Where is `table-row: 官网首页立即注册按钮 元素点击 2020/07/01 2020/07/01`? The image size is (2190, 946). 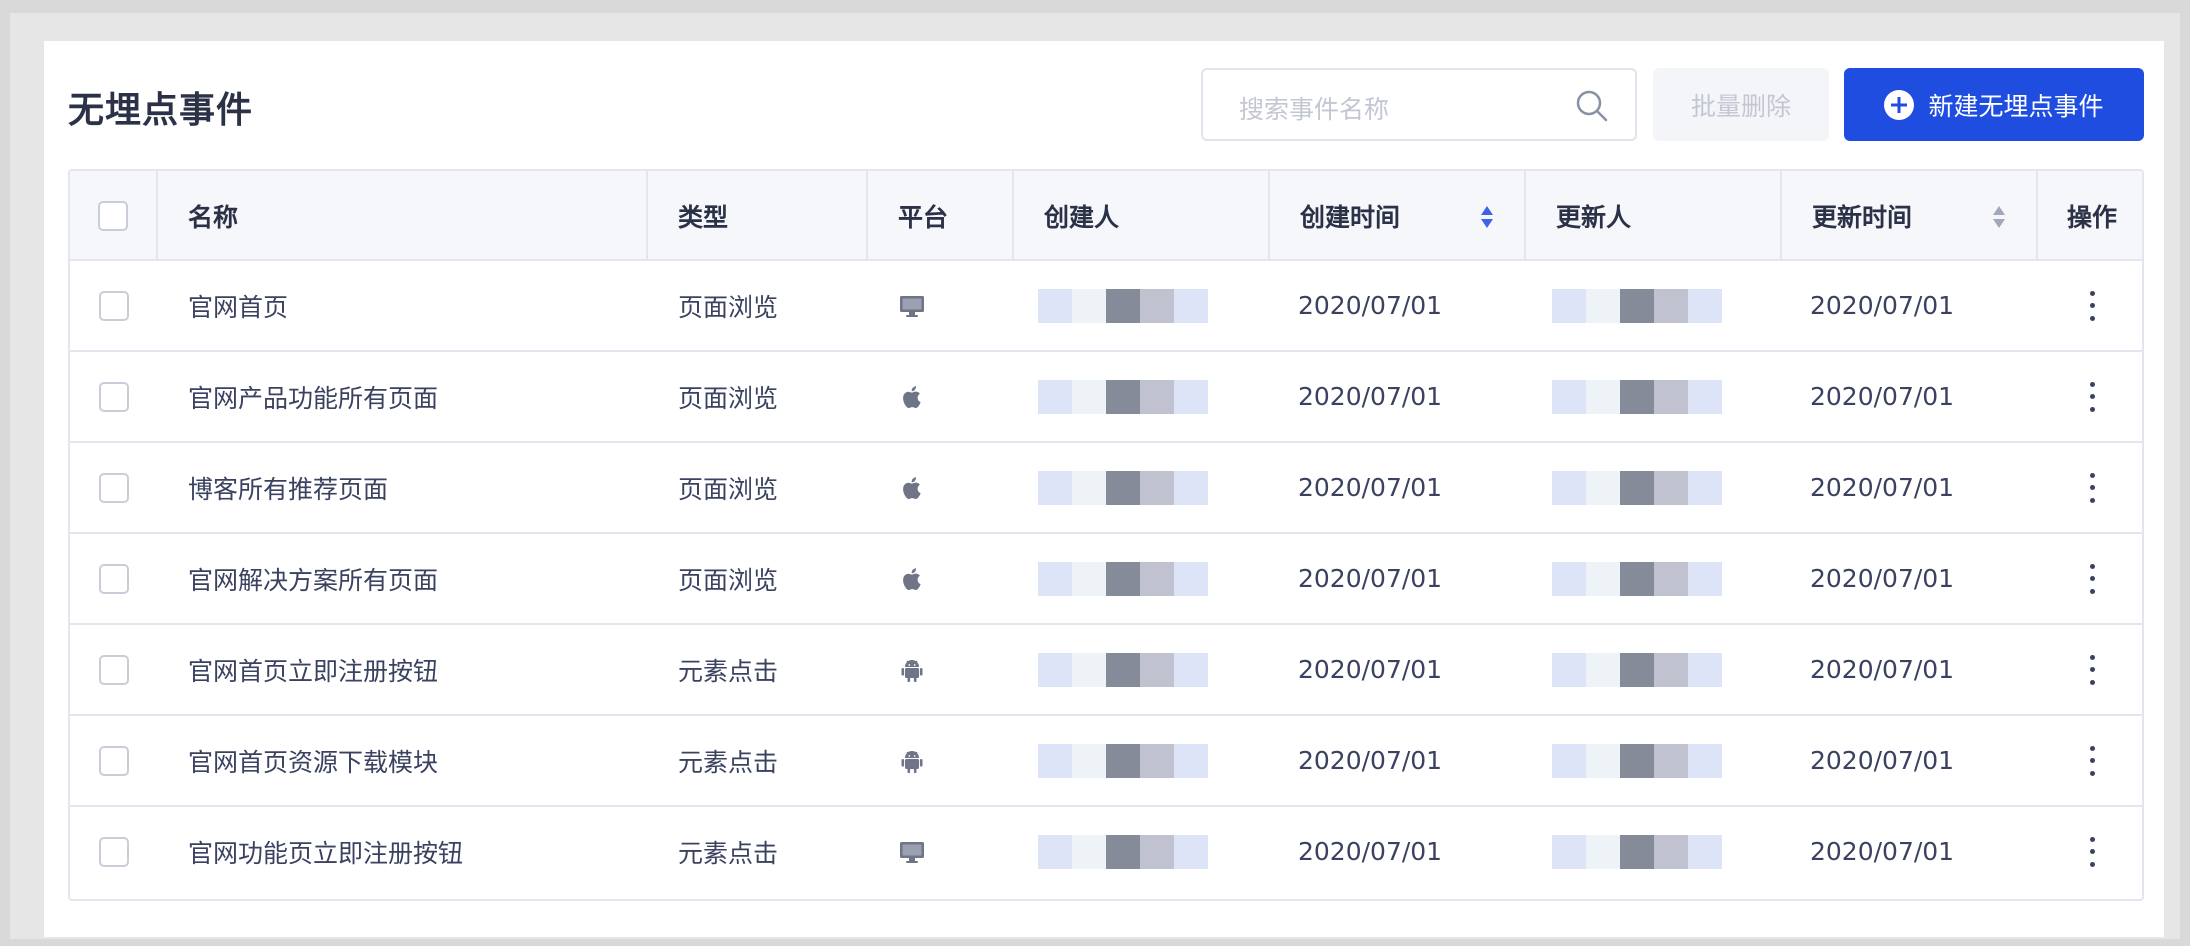 table-row: 官网首页立即注册按钮 元素点击 2020/07/01 2020/07/01 is located at coordinates (1106, 670).